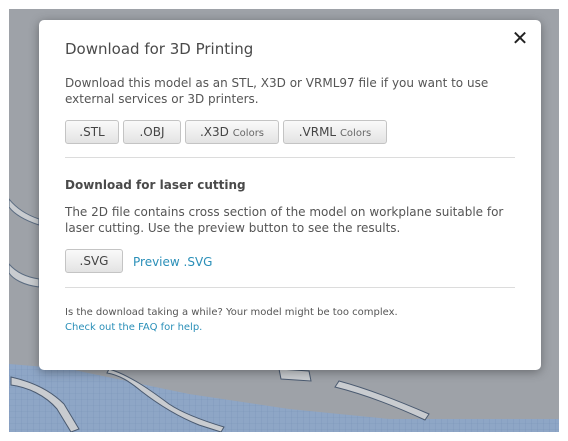 The width and height of the screenshot is (568, 441). What do you see at coordinates (520, 38) in the screenshot?
I see `close-icon: ✕` at bounding box center [520, 38].